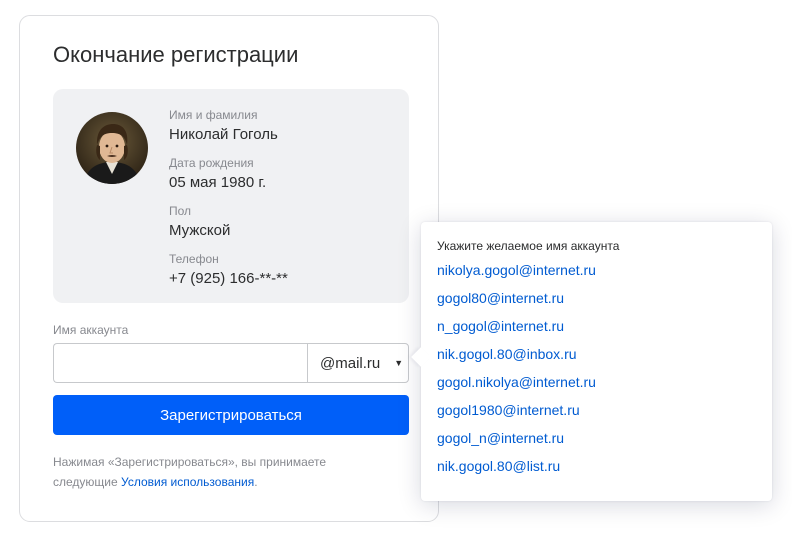  I want to click on name-value: Николай Гоголь, so click(223, 134).